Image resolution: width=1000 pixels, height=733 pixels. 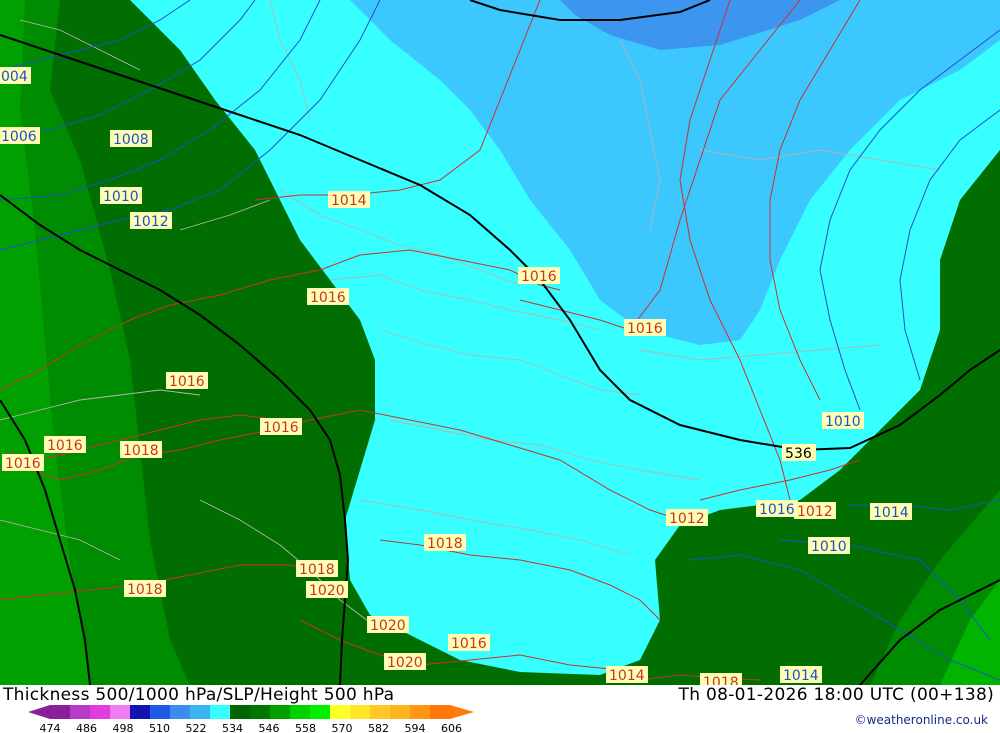 I want to click on scale-left-arrow, so click(x=39, y=712).